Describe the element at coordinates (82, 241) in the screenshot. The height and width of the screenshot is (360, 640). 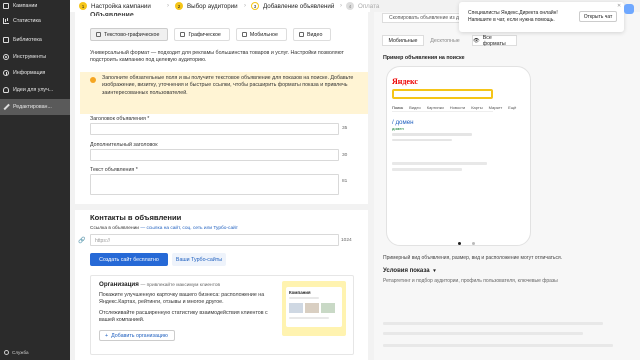
I see `link-icon: 🔗` at that location.